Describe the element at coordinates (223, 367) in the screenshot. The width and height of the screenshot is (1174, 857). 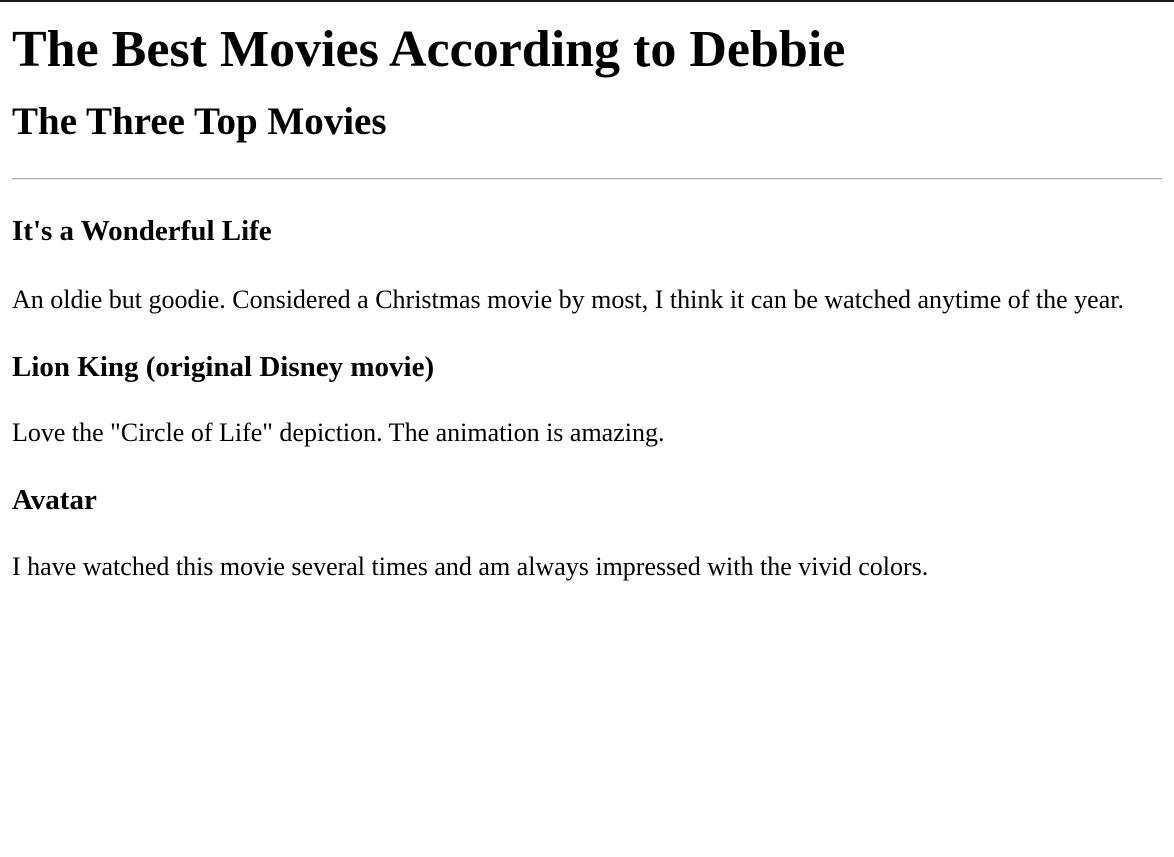
I see `movie-title: Lion King (original Disney movie)` at that location.